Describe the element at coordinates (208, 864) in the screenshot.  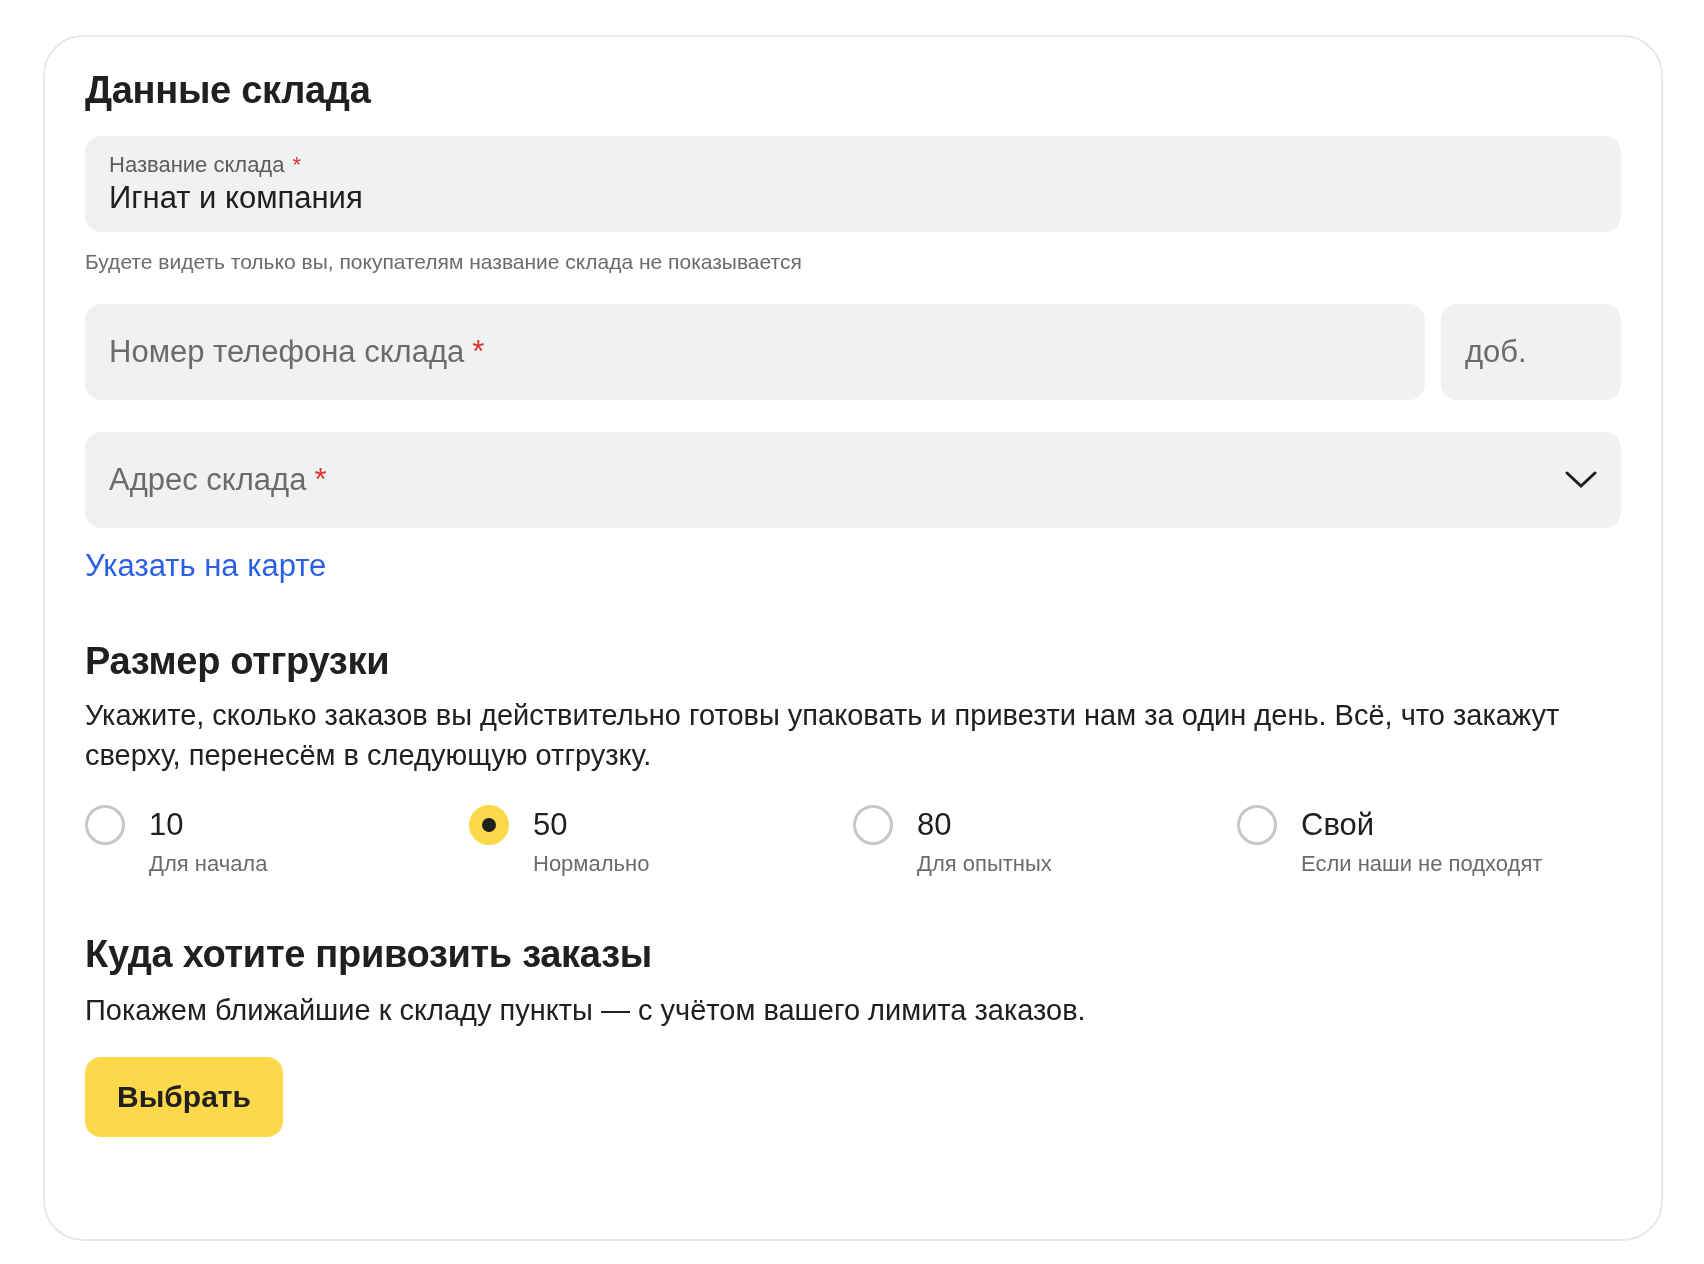
I see `option-caption: Для начала` at that location.